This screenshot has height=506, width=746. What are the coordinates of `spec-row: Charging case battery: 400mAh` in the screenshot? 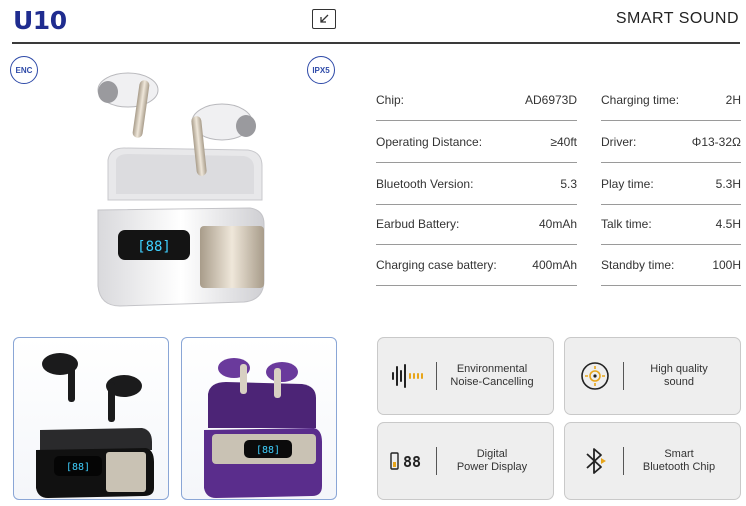 It's located at (476, 265).